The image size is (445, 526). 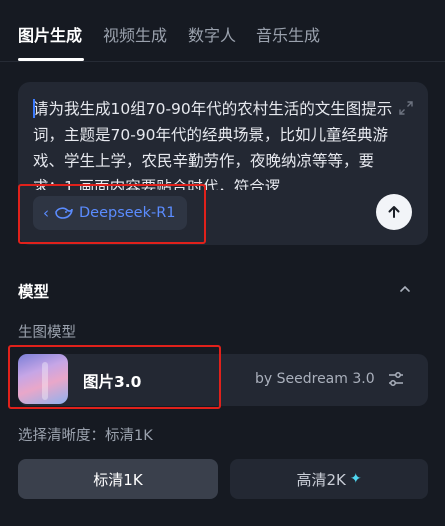 What do you see at coordinates (50, 34) in the screenshot?
I see `tab-image-gen: 图片生成` at bounding box center [50, 34].